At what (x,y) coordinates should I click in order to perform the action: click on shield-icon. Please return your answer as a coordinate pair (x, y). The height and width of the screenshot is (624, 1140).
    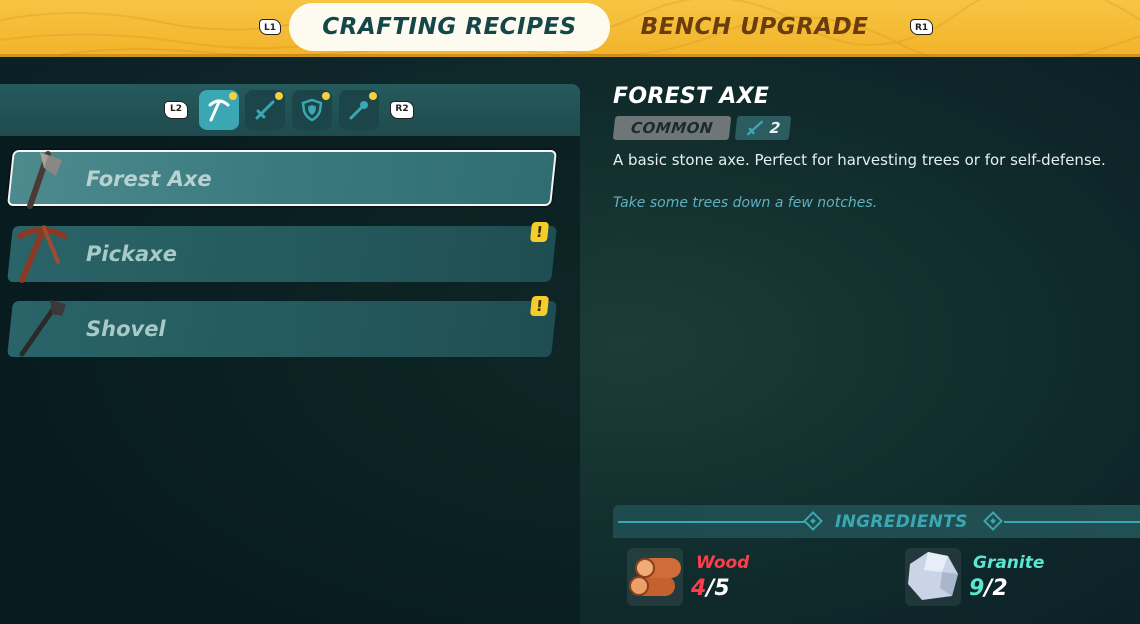
    Looking at the image, I should click on (312, 110).